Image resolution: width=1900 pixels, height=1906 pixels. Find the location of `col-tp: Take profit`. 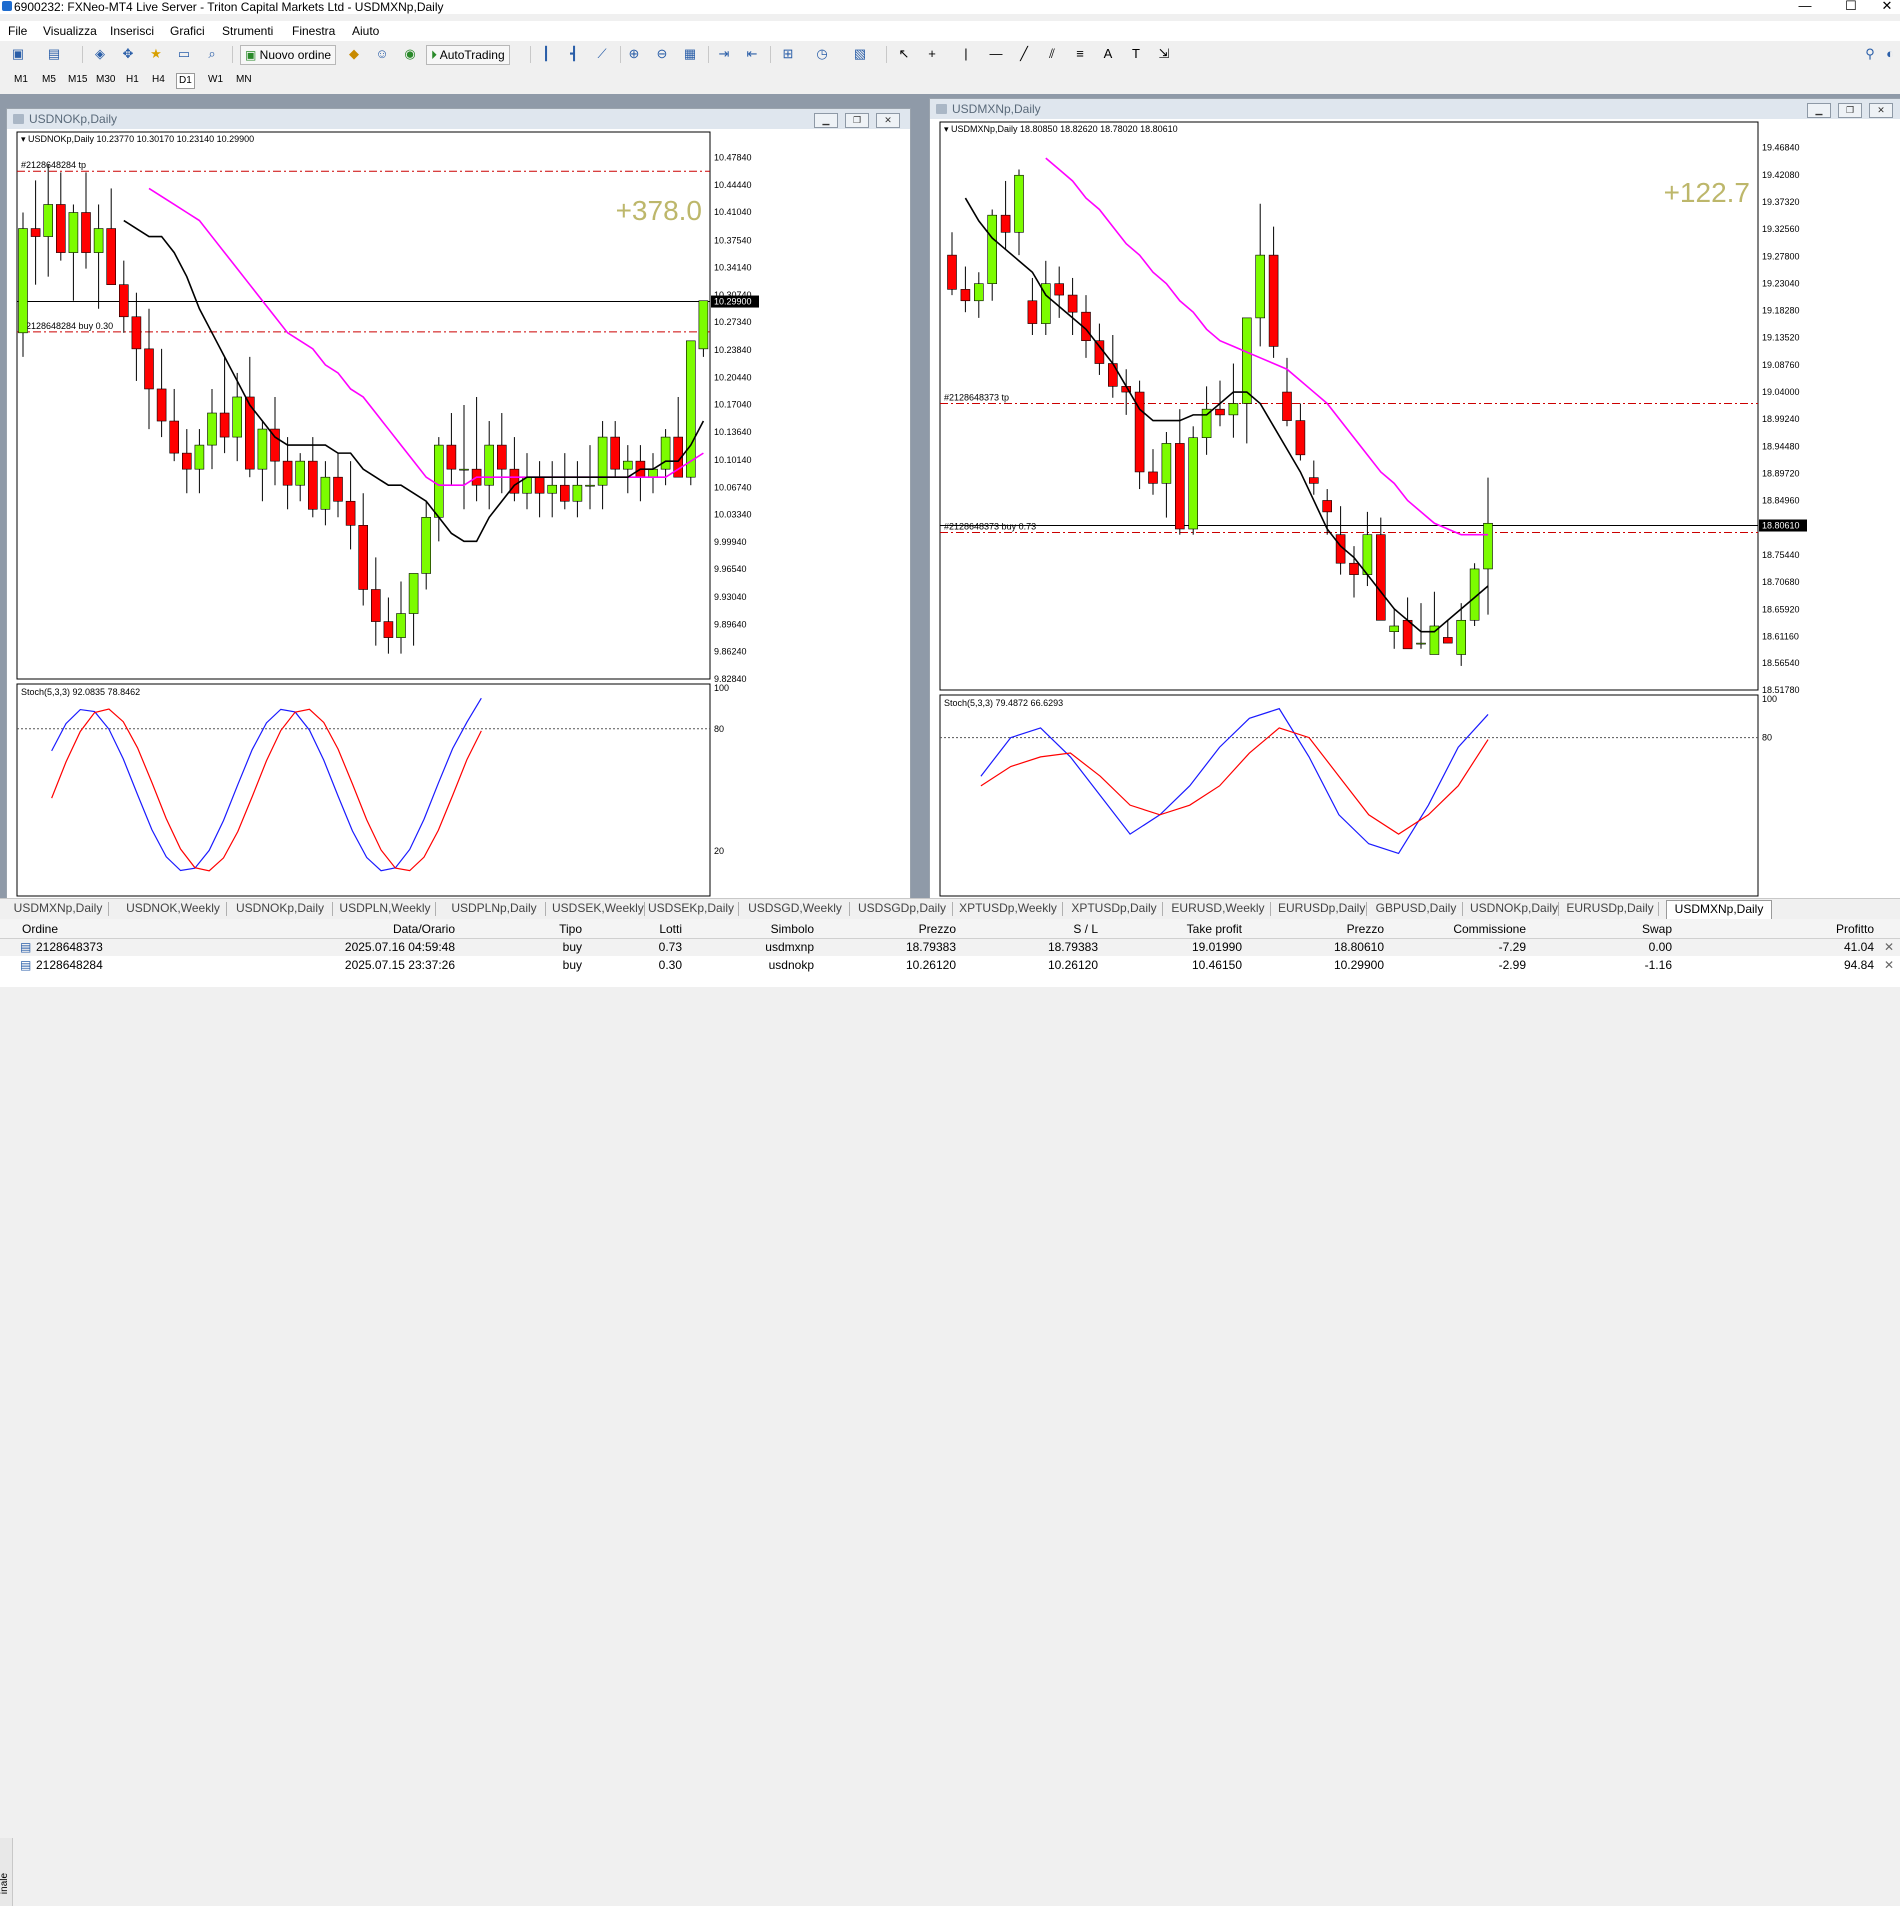

col-tp: Take profit is located at coordinates (1181, 929).